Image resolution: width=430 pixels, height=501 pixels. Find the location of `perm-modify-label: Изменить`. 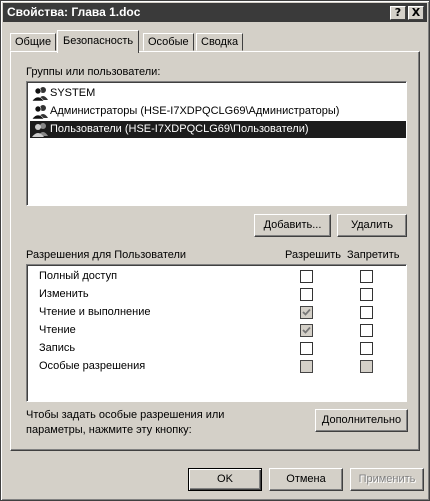

perm-modify-label: Изменить is located at coordinates (64, 294).